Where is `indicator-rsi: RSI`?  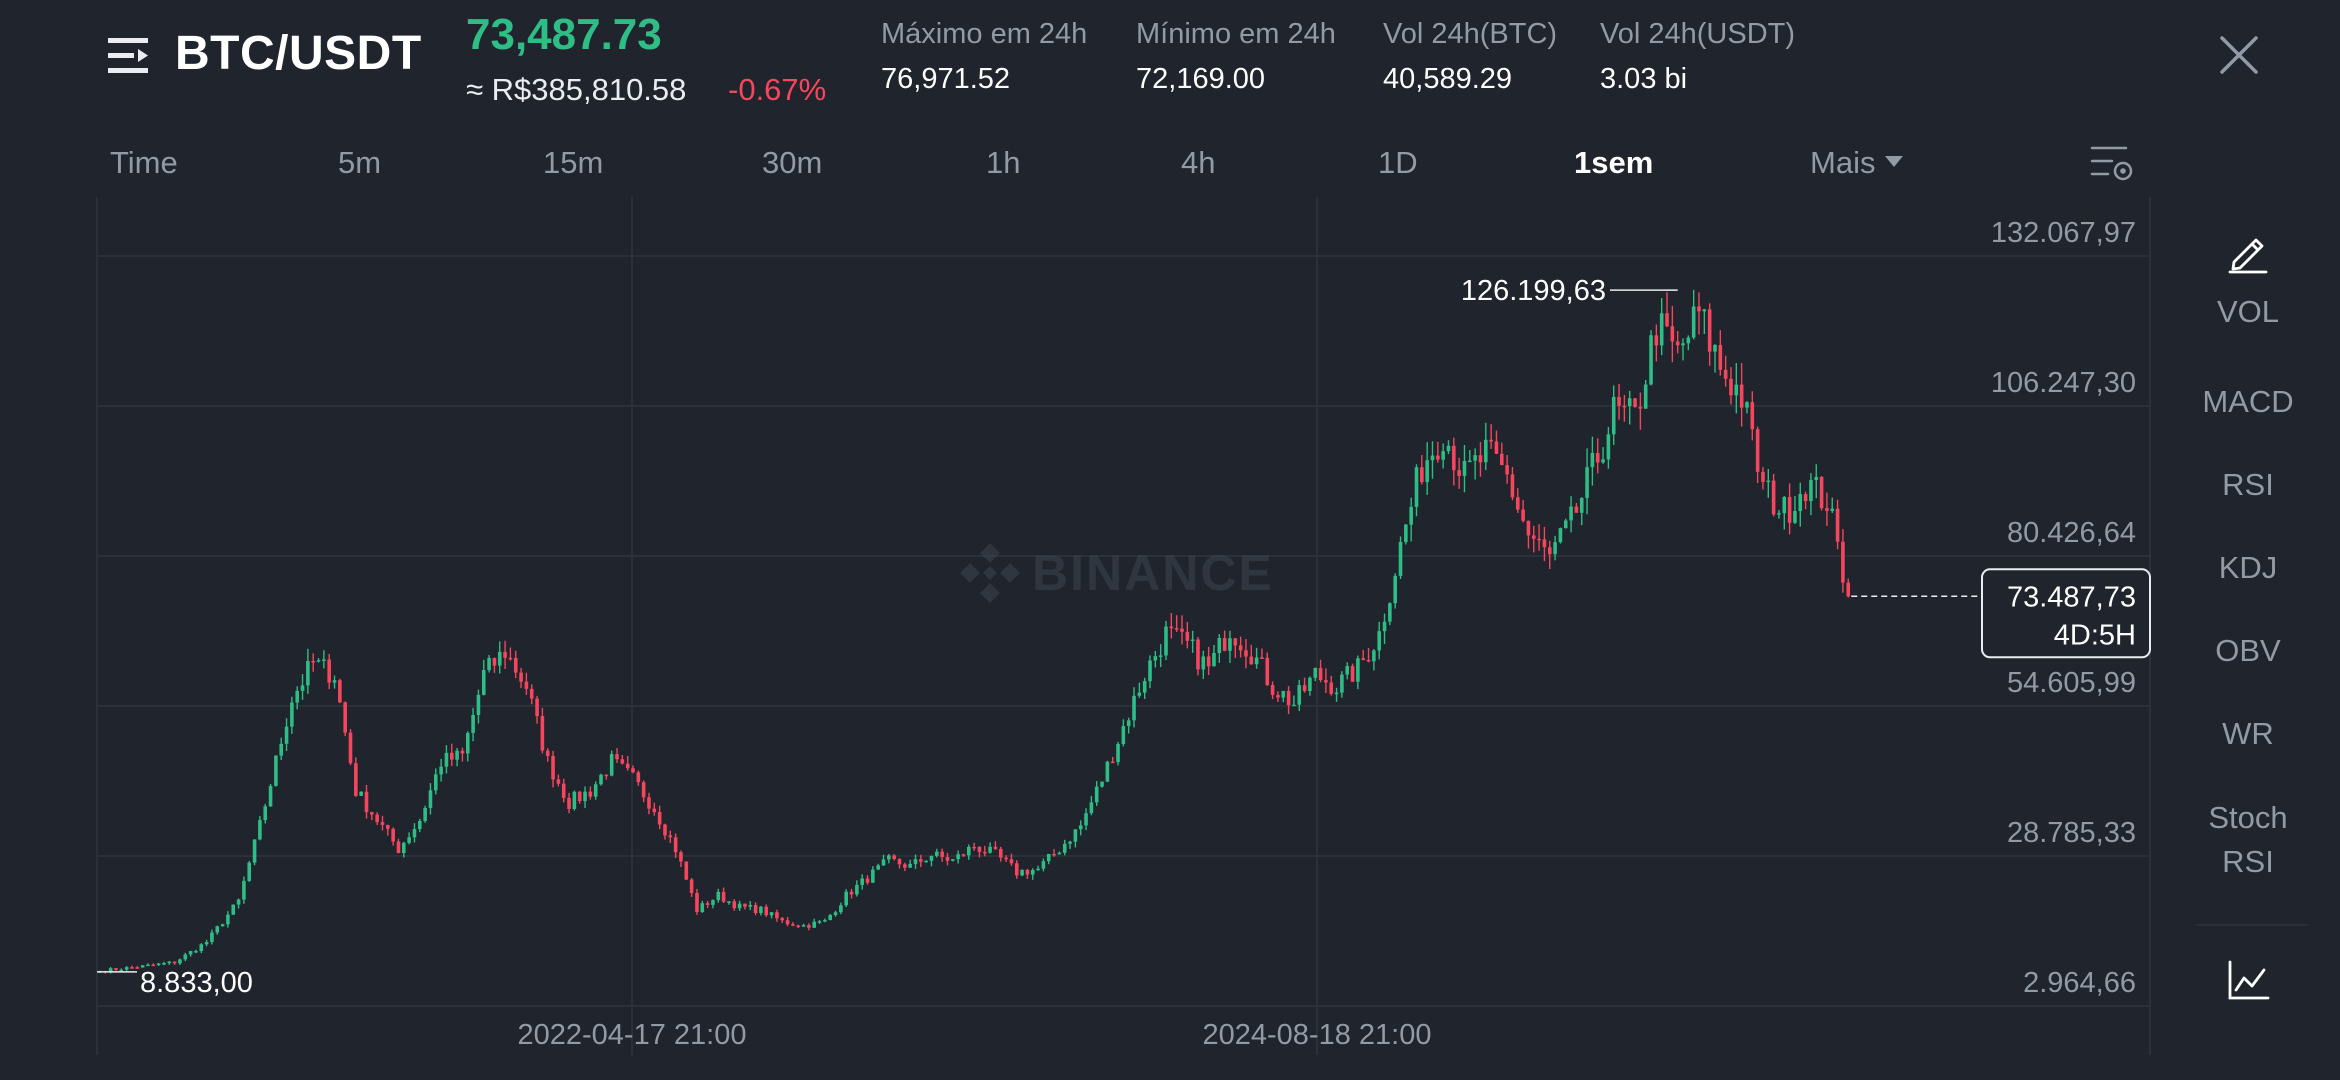
indicator-rsi: RSI is located at coordinates (2248, 485).